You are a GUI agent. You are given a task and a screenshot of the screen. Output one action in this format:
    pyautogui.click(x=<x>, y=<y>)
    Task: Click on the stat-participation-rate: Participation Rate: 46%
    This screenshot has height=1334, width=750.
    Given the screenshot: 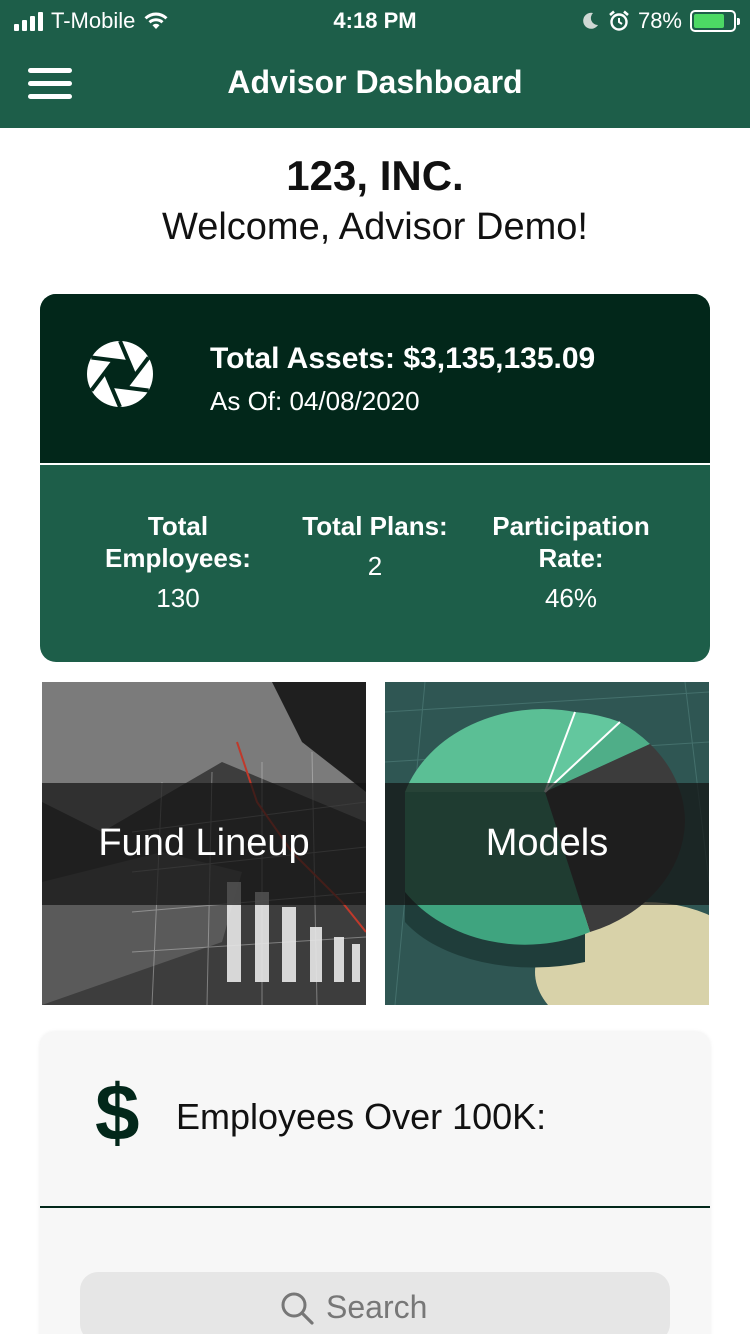 What is the action you would take?
    pyautogui.click(x=571, y=562)
    